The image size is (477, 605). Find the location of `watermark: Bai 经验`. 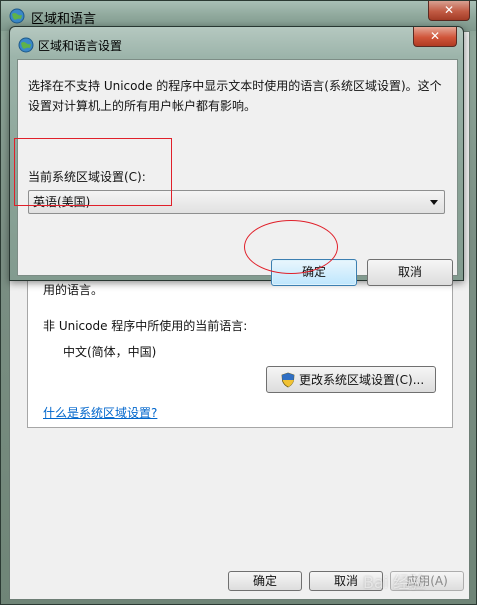

watermark: Bai 经验 is located at coordinates (394, 582).